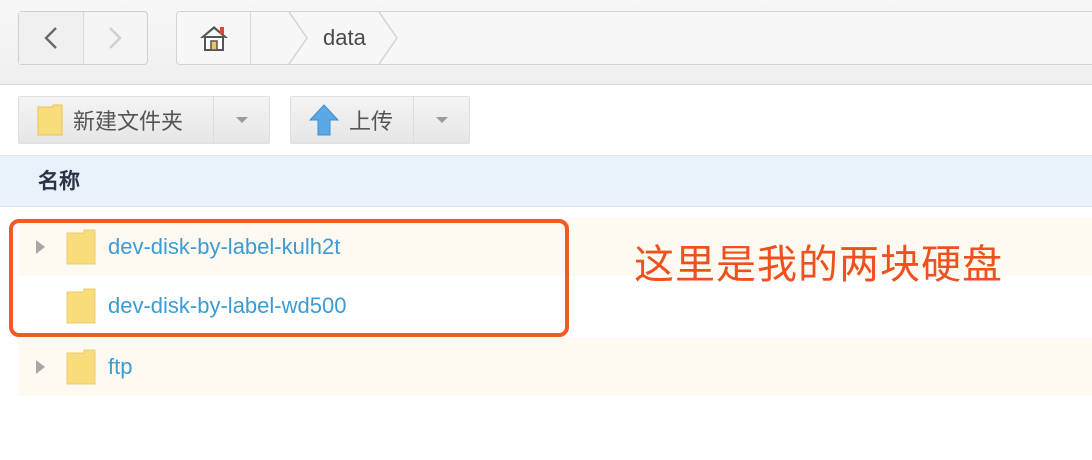 Image resolution: width=1092 pixels, height=460 pixels. I want to click on breadcrumb: data, so click(634, 38).